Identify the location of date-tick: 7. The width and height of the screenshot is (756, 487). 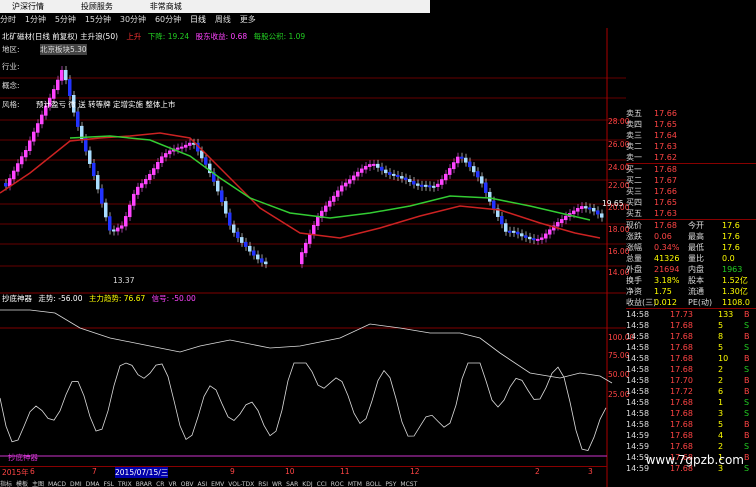
(94, 471).